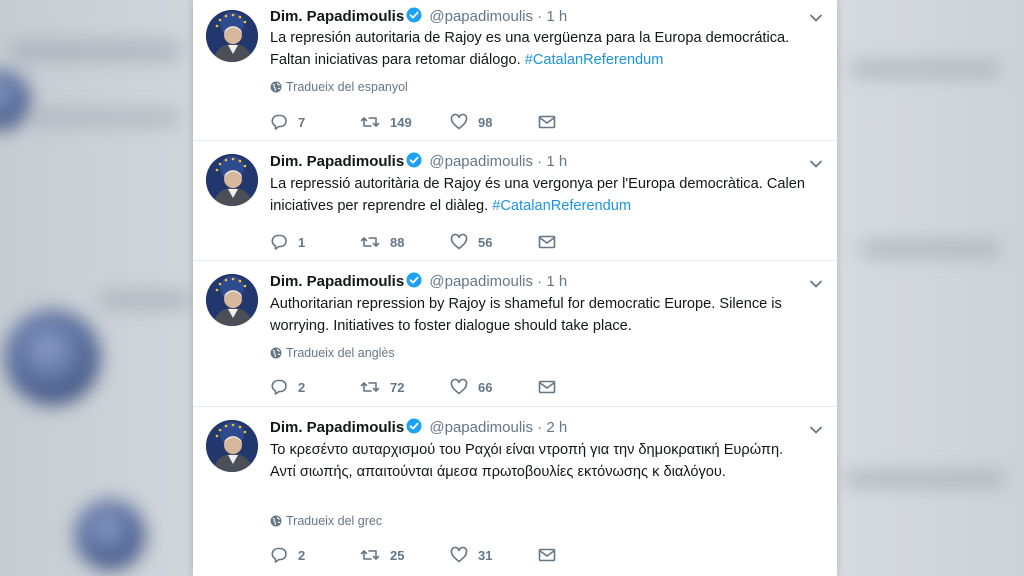  What do you see at coordinates (485, 122) in the screenshot?
I see `like-count: 98` at bounding box center [485, 122].